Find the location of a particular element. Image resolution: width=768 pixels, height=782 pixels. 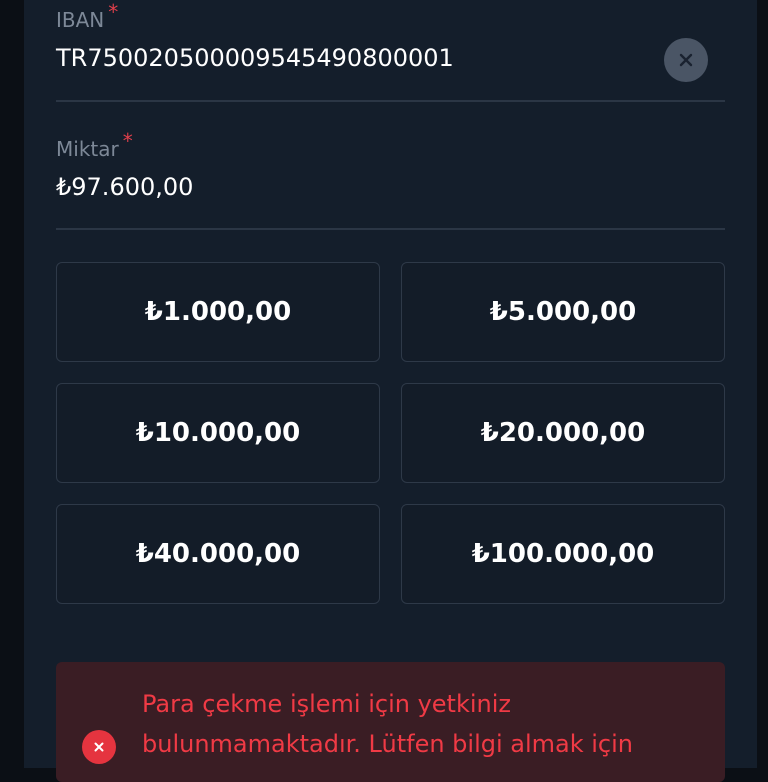

quick-amount-button-20000: ₺20.000,00 is located at coordinates (563, 433).